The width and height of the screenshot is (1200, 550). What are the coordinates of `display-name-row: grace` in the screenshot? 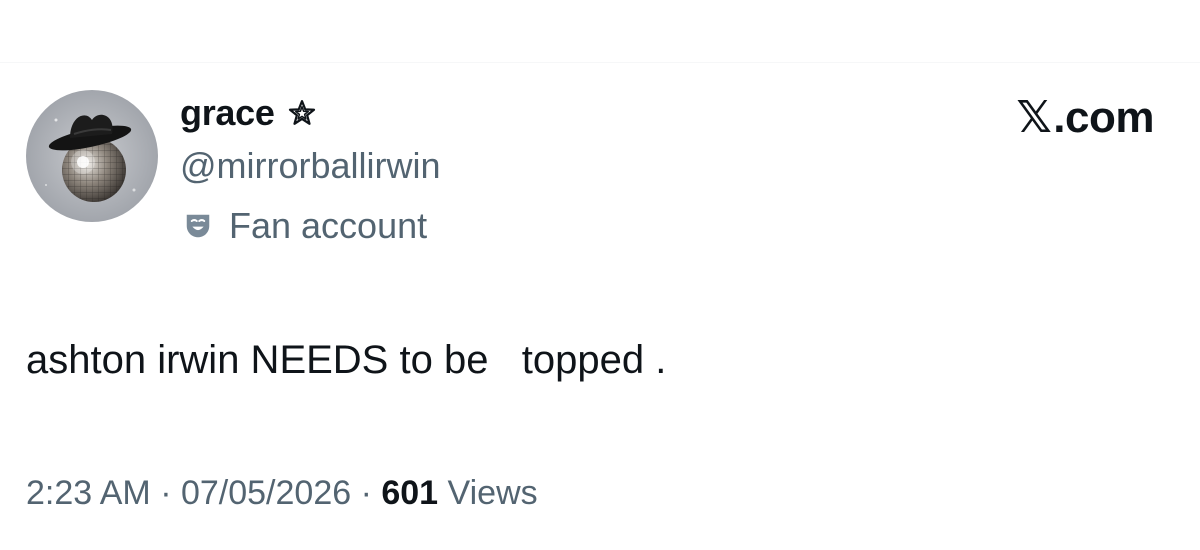 It's located at (248, 113).